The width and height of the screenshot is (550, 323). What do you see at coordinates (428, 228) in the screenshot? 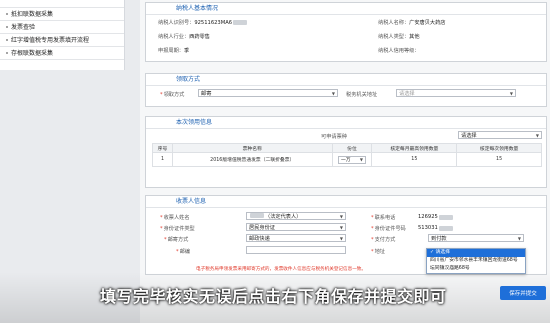
I see `id-no-text: 513031` at bounding box center [428, 228].